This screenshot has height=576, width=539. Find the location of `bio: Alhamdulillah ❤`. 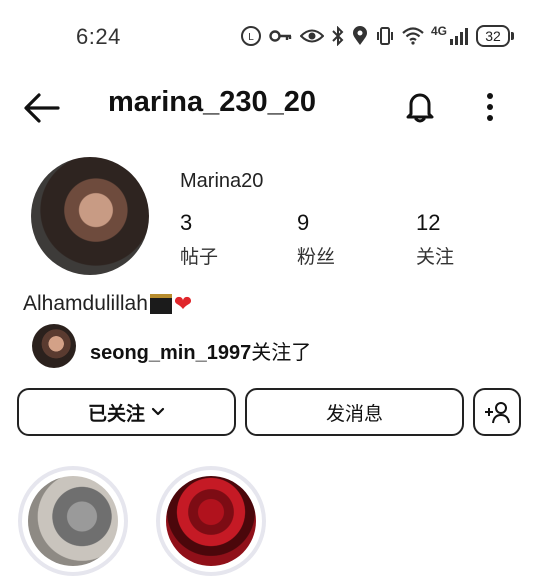

bio: Alhamdulillah ❤ is located at coordinates (107, 304).